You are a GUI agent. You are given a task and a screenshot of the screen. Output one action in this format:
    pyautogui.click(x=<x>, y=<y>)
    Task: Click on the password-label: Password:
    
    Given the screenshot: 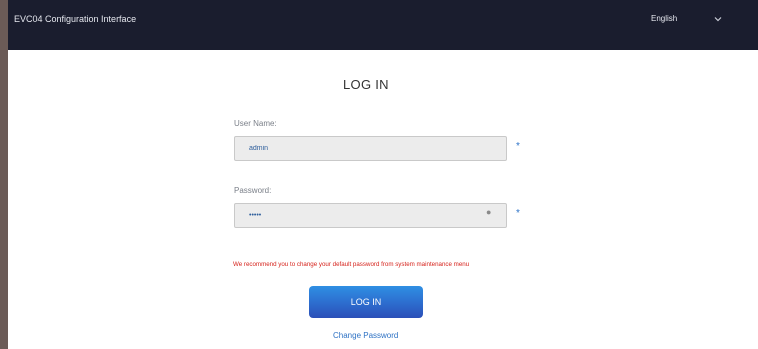 What is the action you would take?
    pyautogui.click(x=253, y=190)
    